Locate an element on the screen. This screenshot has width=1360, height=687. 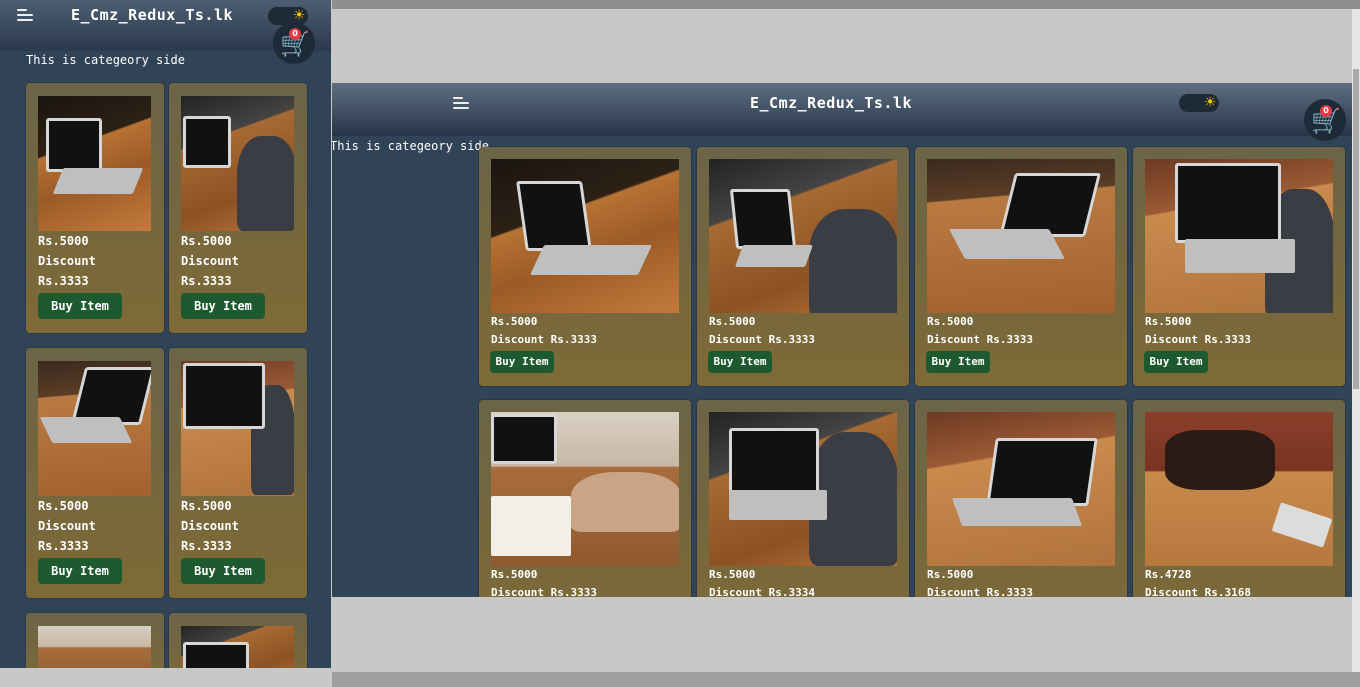
product-price: Rs.4728 is located at coordinates (1168, 574).